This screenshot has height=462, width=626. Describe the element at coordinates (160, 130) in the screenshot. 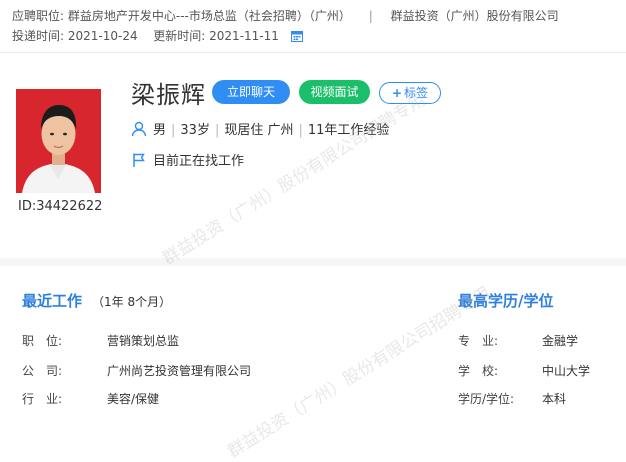

I see `gender: 男` at that location.